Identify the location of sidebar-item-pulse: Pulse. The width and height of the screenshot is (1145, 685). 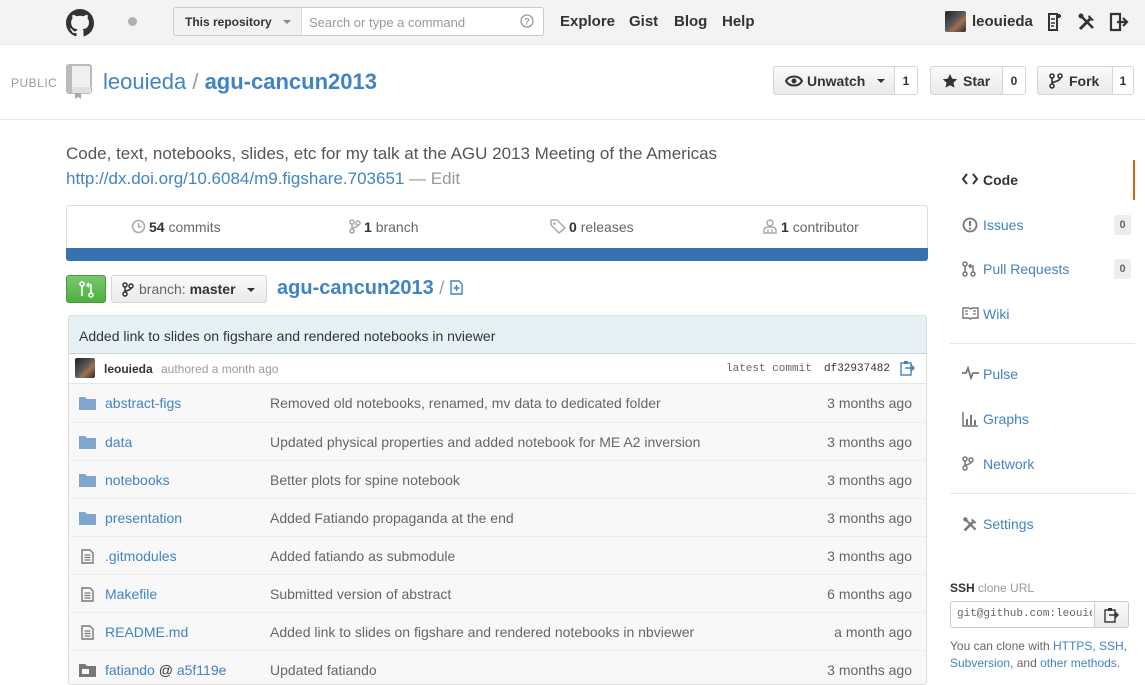
(1042, 374).